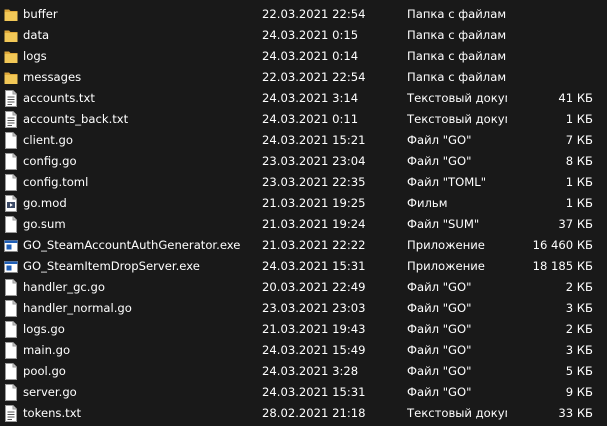 The height and width of the screenshot is (426, 607). Describe the element at coordinates (314, 413) in the screenshot. I see `file-date: 28.02.2021 21:18` at that location.